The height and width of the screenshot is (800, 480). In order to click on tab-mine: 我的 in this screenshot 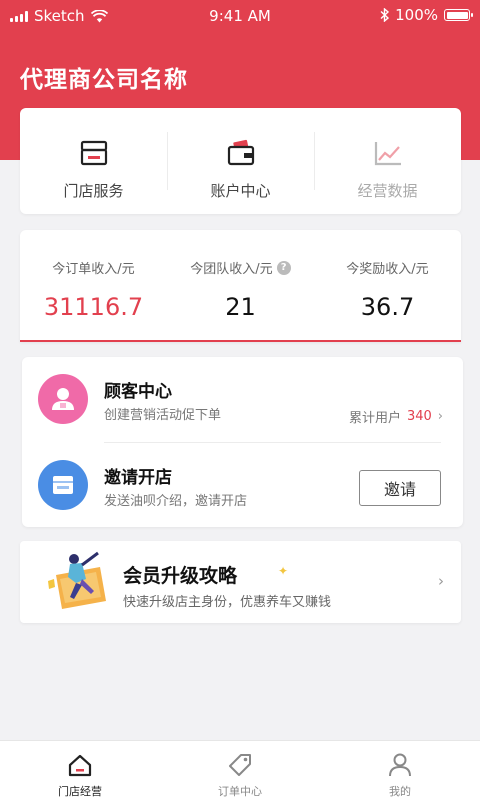, I will do `click(400, 770)`.